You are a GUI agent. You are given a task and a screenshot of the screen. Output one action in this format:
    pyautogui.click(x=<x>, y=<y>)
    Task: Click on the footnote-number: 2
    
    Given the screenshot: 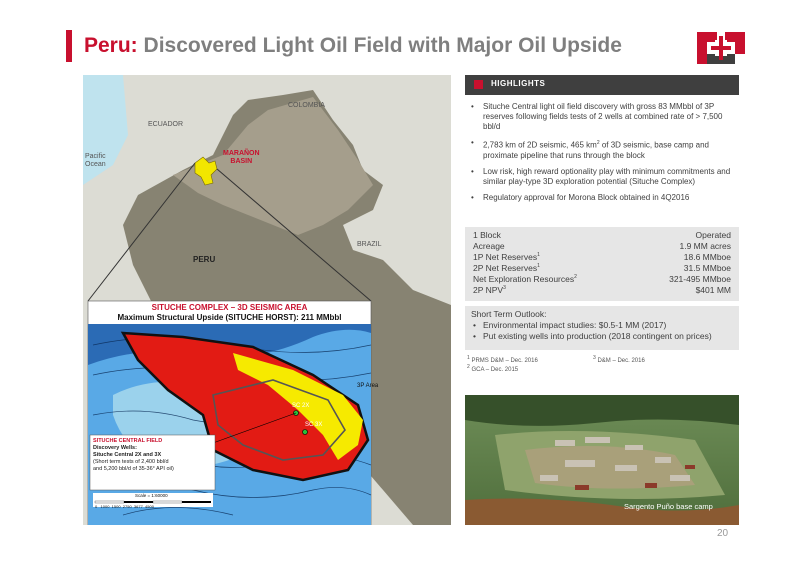 What is the action you would take?
    pyautogui.click(x=468, y=367)
    